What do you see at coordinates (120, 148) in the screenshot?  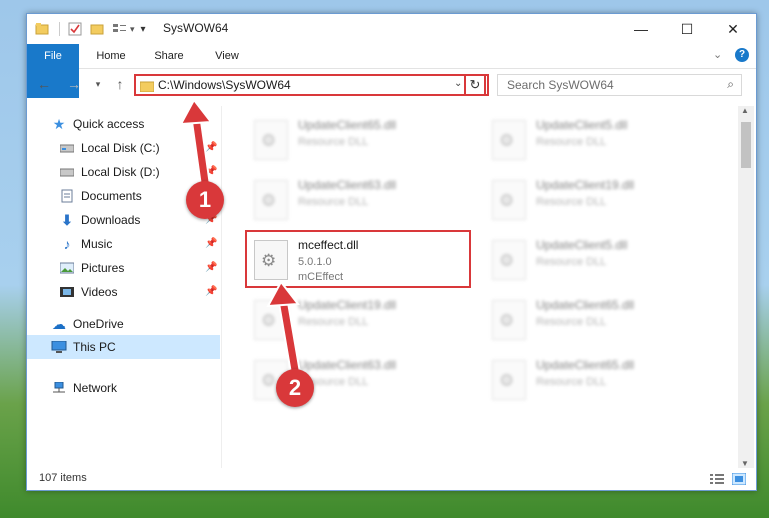 I see `nav-item-label: Local Disk (C:)` at bounding box center [120, 148].